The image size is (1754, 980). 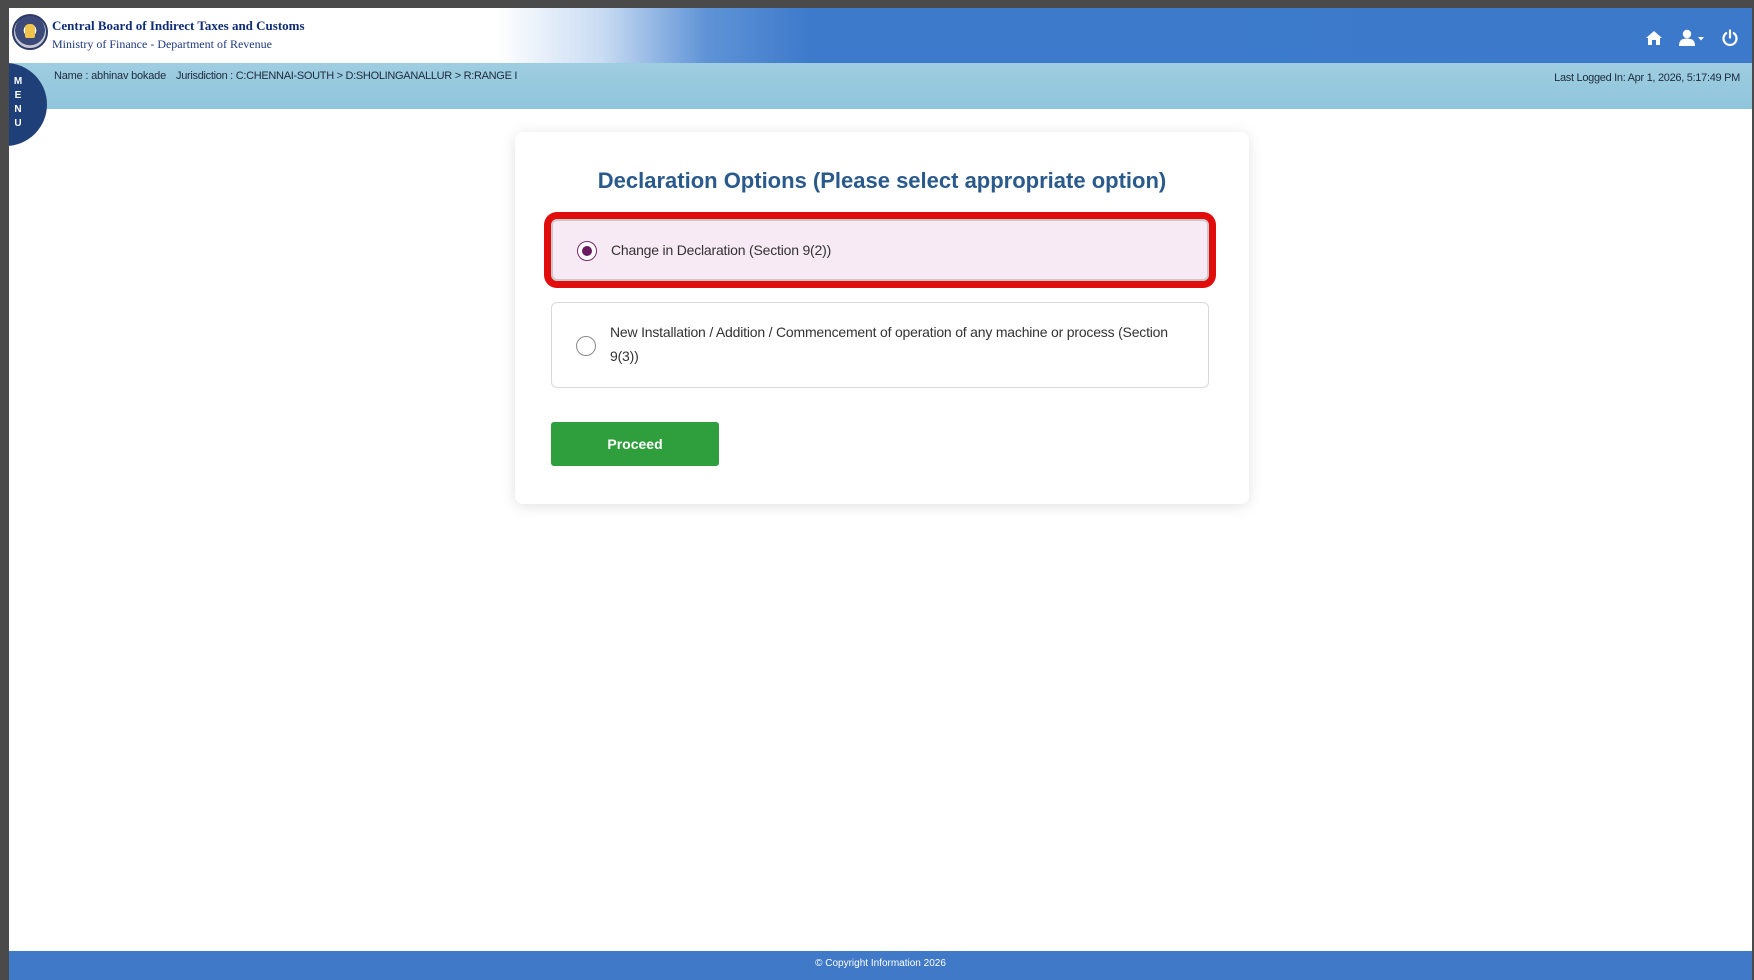 What do you see at coordinates (635, 444) in the screenshot?
I see `proceed-button: Proceed` at bounding box center [635, 444].